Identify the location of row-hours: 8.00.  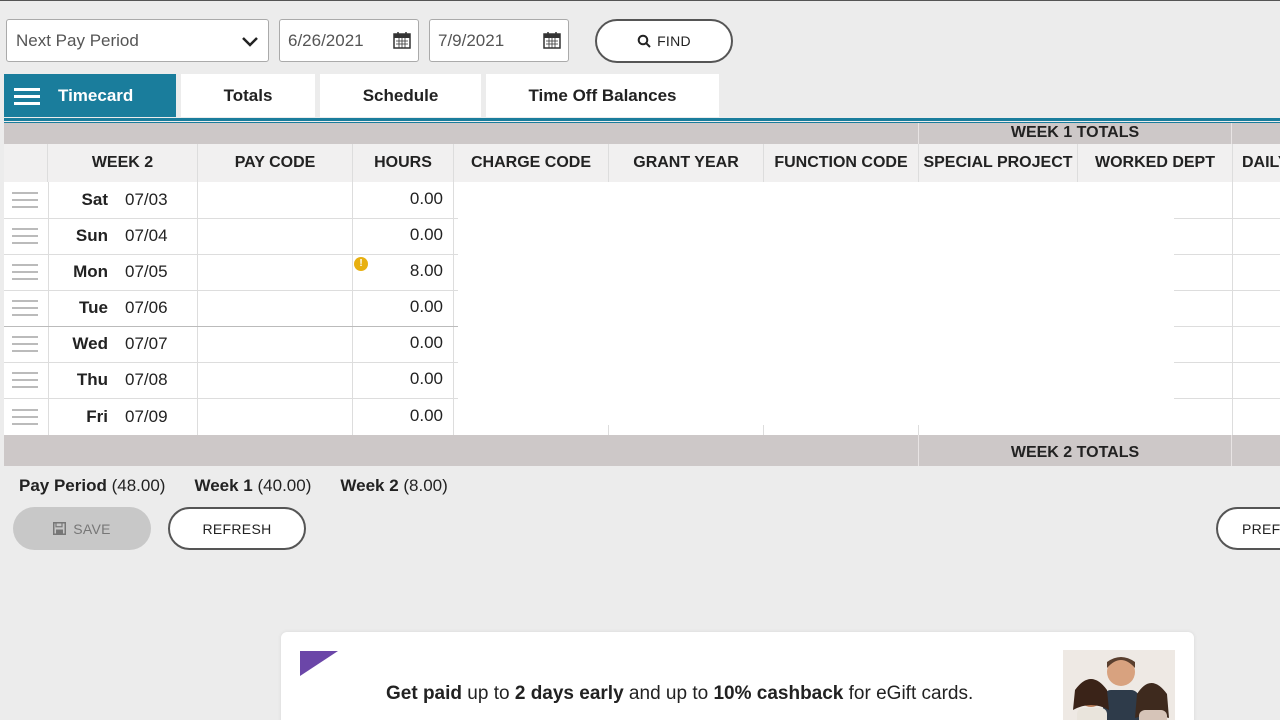
(398, 271).